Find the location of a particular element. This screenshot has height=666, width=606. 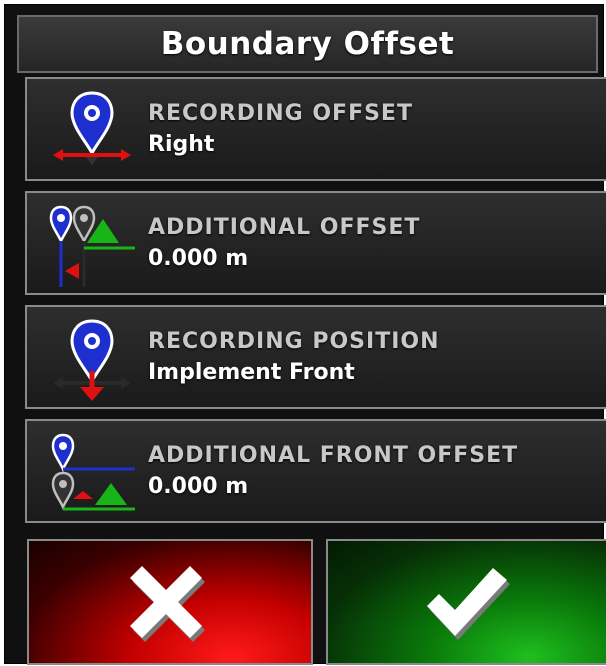

recording-offset-setting: RECORDING OFFSET Right is located at coordinates (315, 129).